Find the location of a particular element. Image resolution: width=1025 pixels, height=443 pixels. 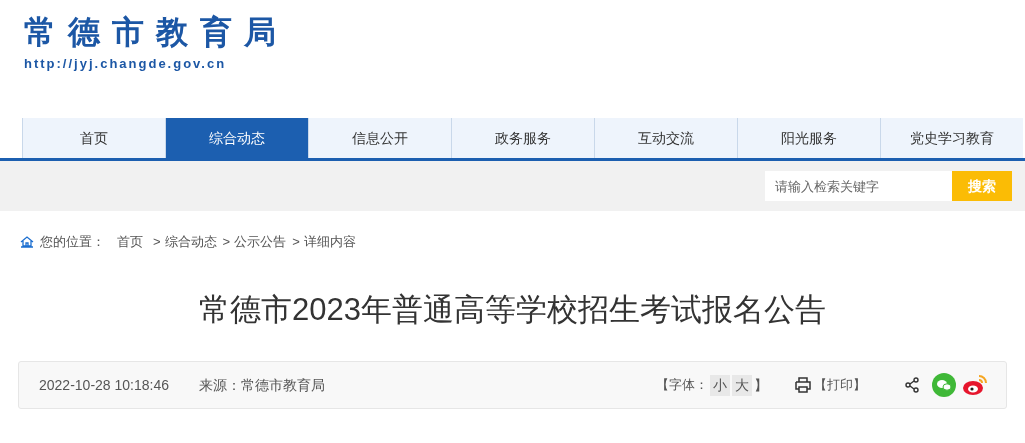

nav-tab: 首页 is located at coordinates (93, 138).